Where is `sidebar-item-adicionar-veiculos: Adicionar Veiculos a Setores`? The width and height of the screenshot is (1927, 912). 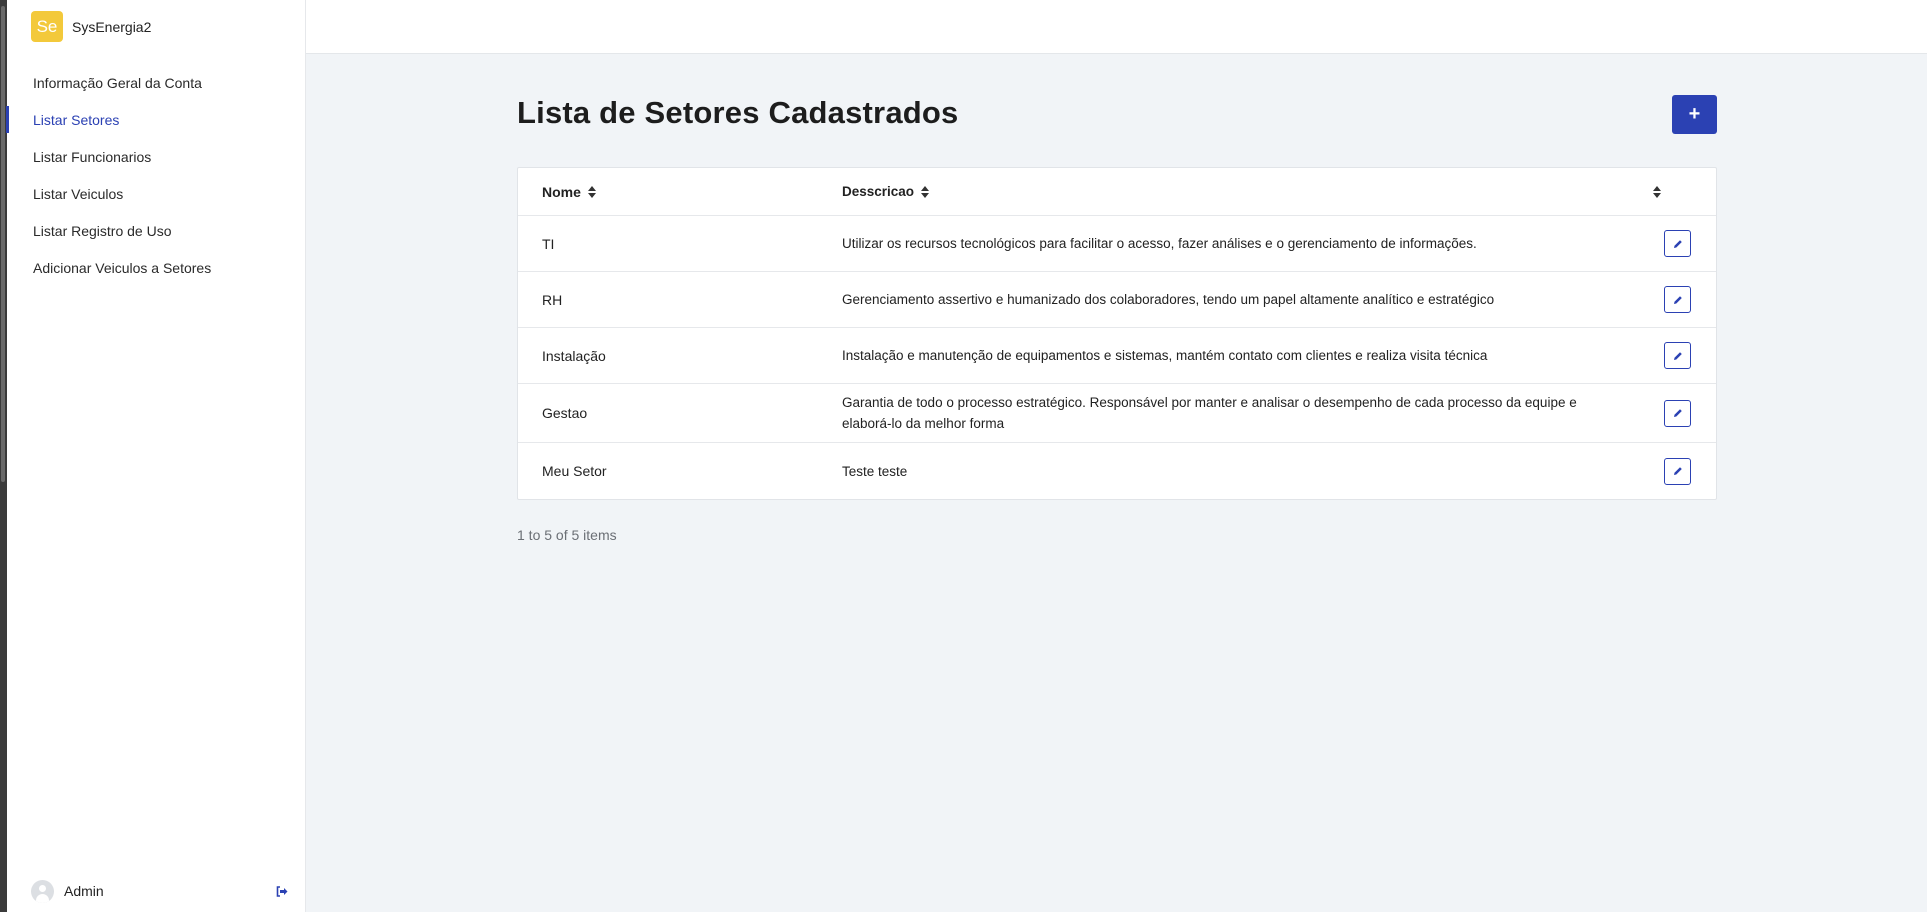 sidebar-item-adicionar-veiculos: Adicionar Veiculos a Setores is located at coordinates (156, 267).